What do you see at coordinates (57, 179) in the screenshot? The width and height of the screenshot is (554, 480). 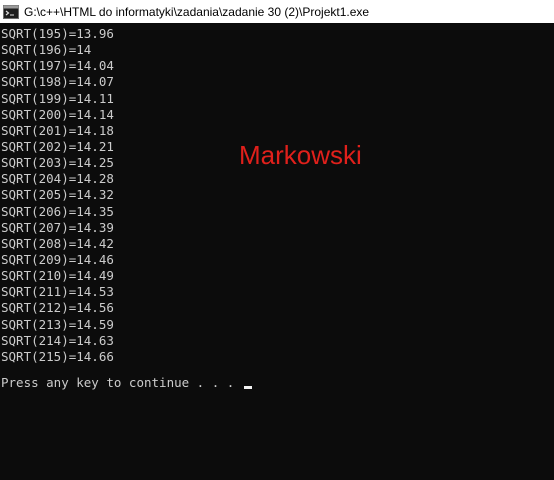 I see `console-output-line: SQRT(204)=14.28` at bounding box center [57, 179].